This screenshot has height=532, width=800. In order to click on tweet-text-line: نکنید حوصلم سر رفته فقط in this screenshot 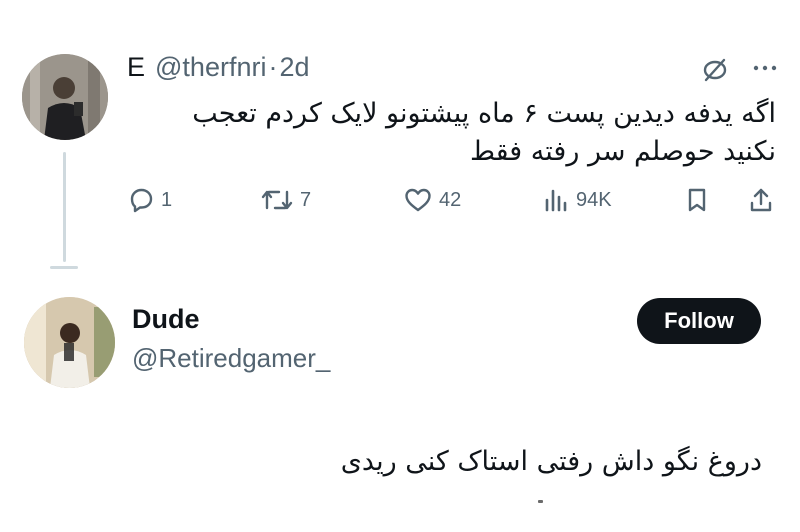, I will do `click(623, 151)`.